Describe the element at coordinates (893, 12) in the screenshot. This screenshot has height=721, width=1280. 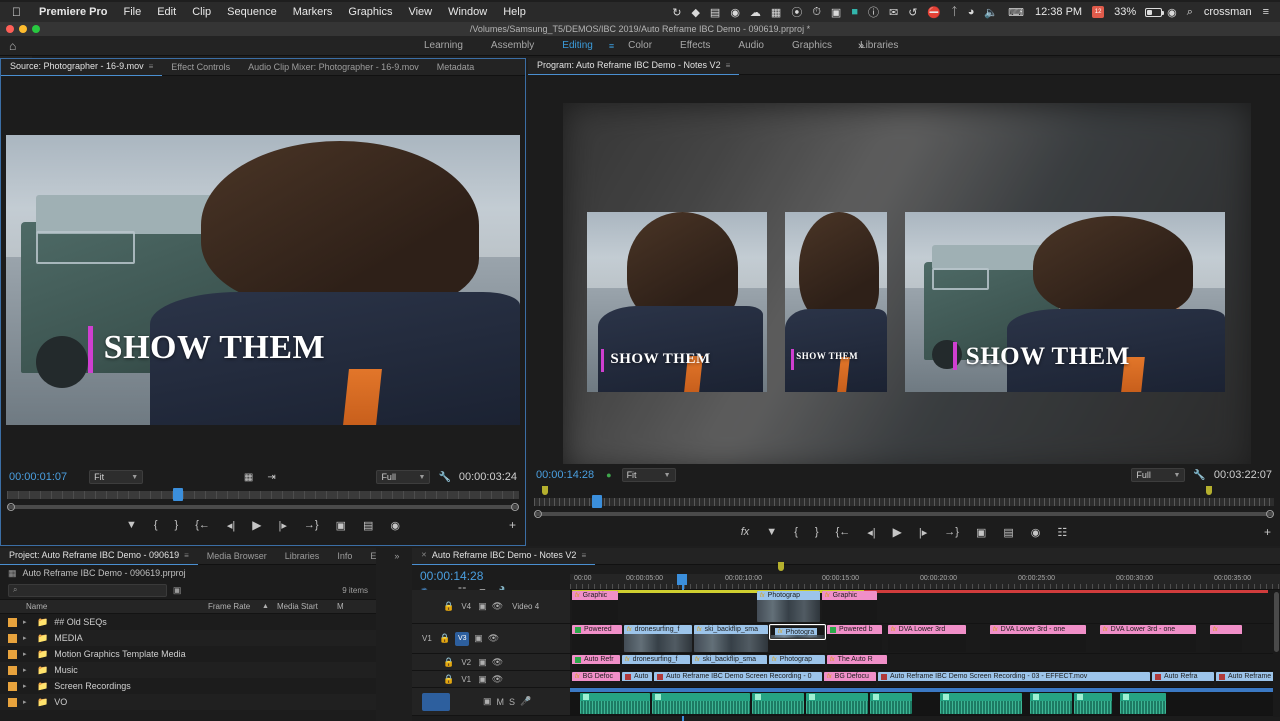
I see `mail-icon: ✉` at that location.